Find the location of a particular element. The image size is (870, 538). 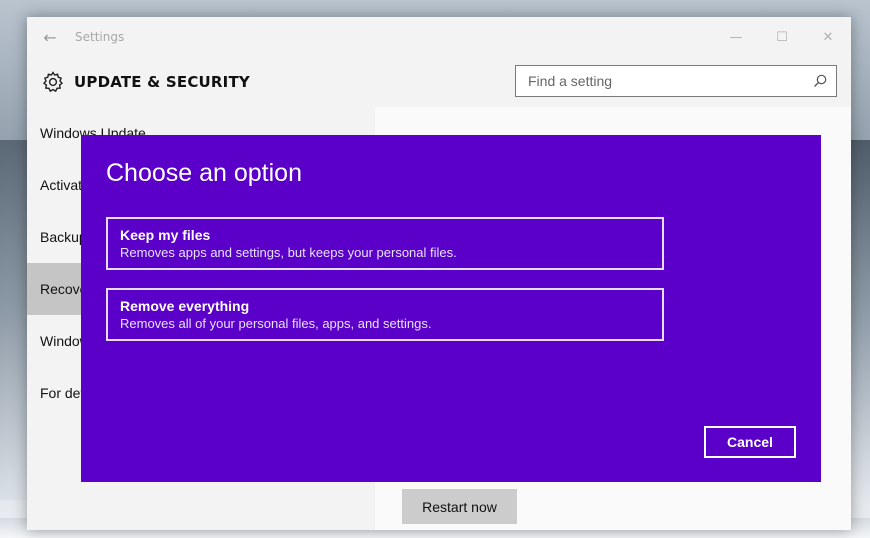

cancel-button: Cancel is located at coordinates (750, 442).